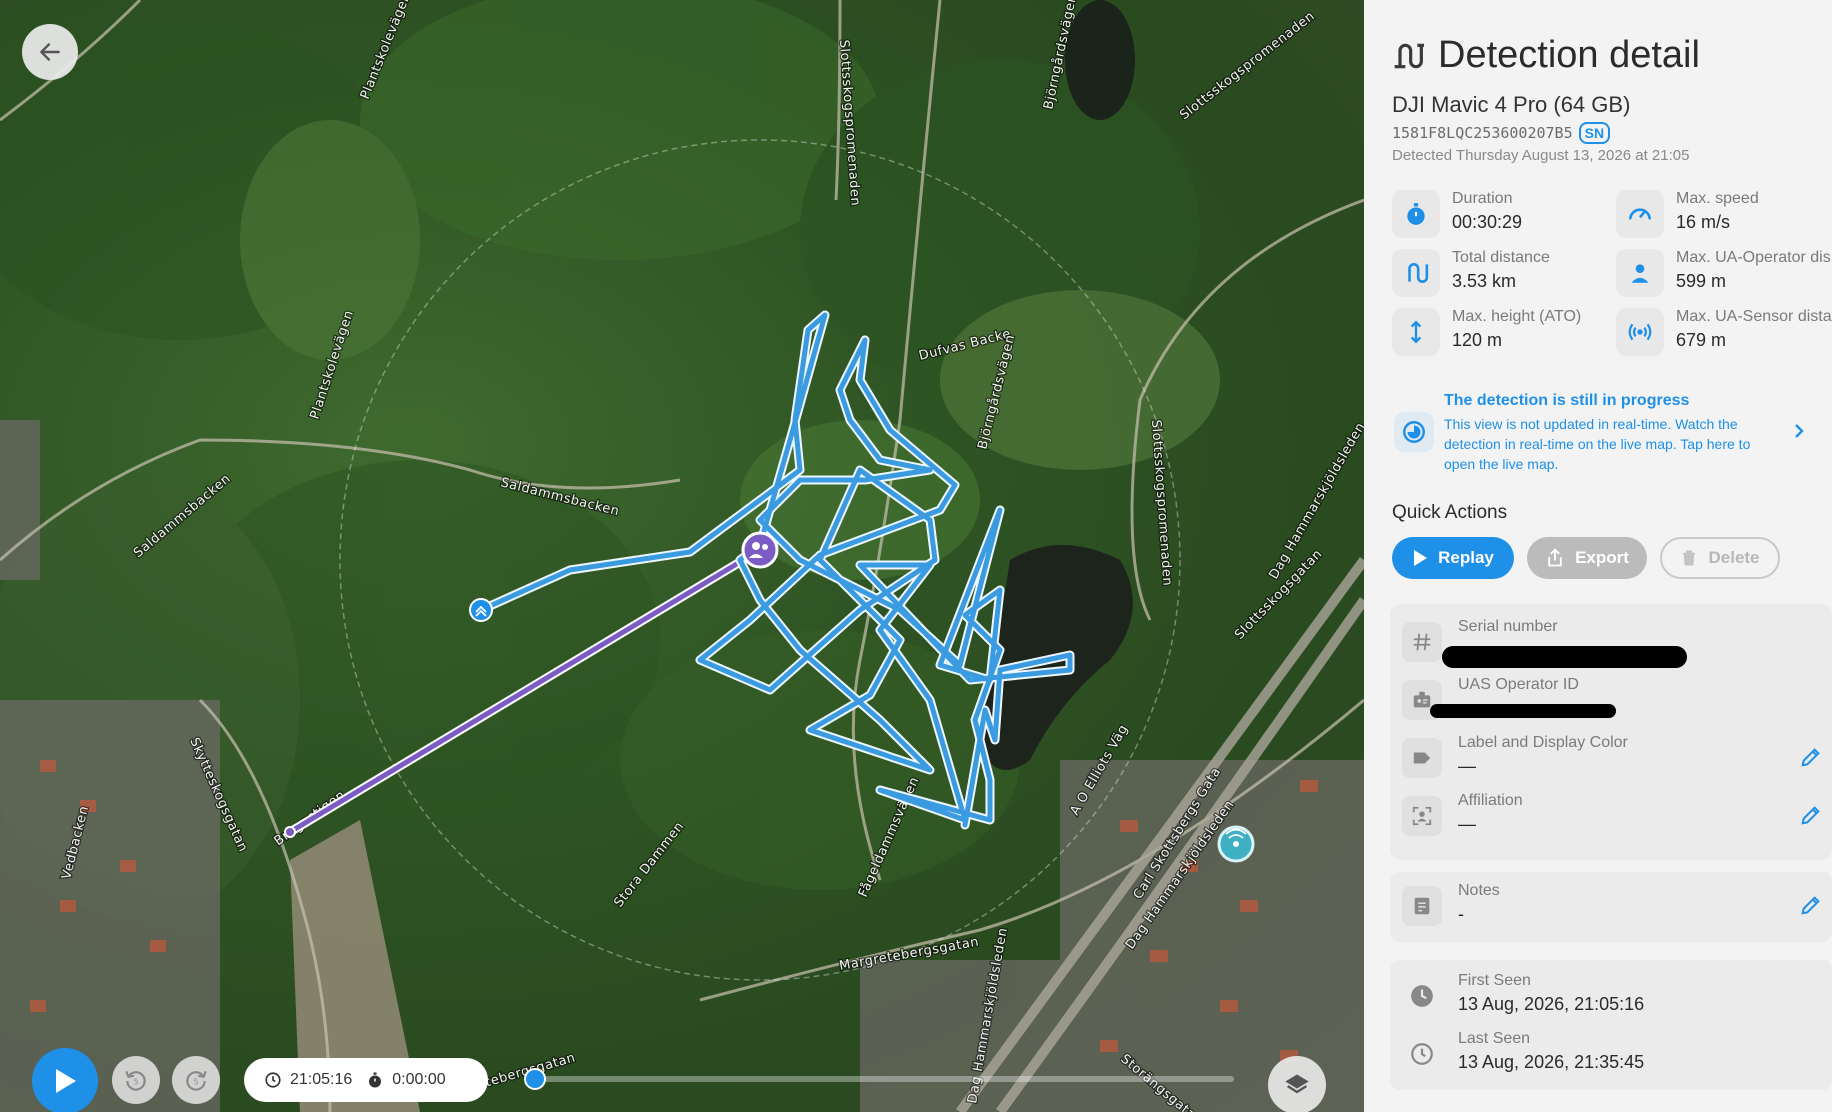  What do you see at coordinates (1703, 222) in the screenshot?
I see `stat-value: 16 m/s` at bounding box center [1703, 222].